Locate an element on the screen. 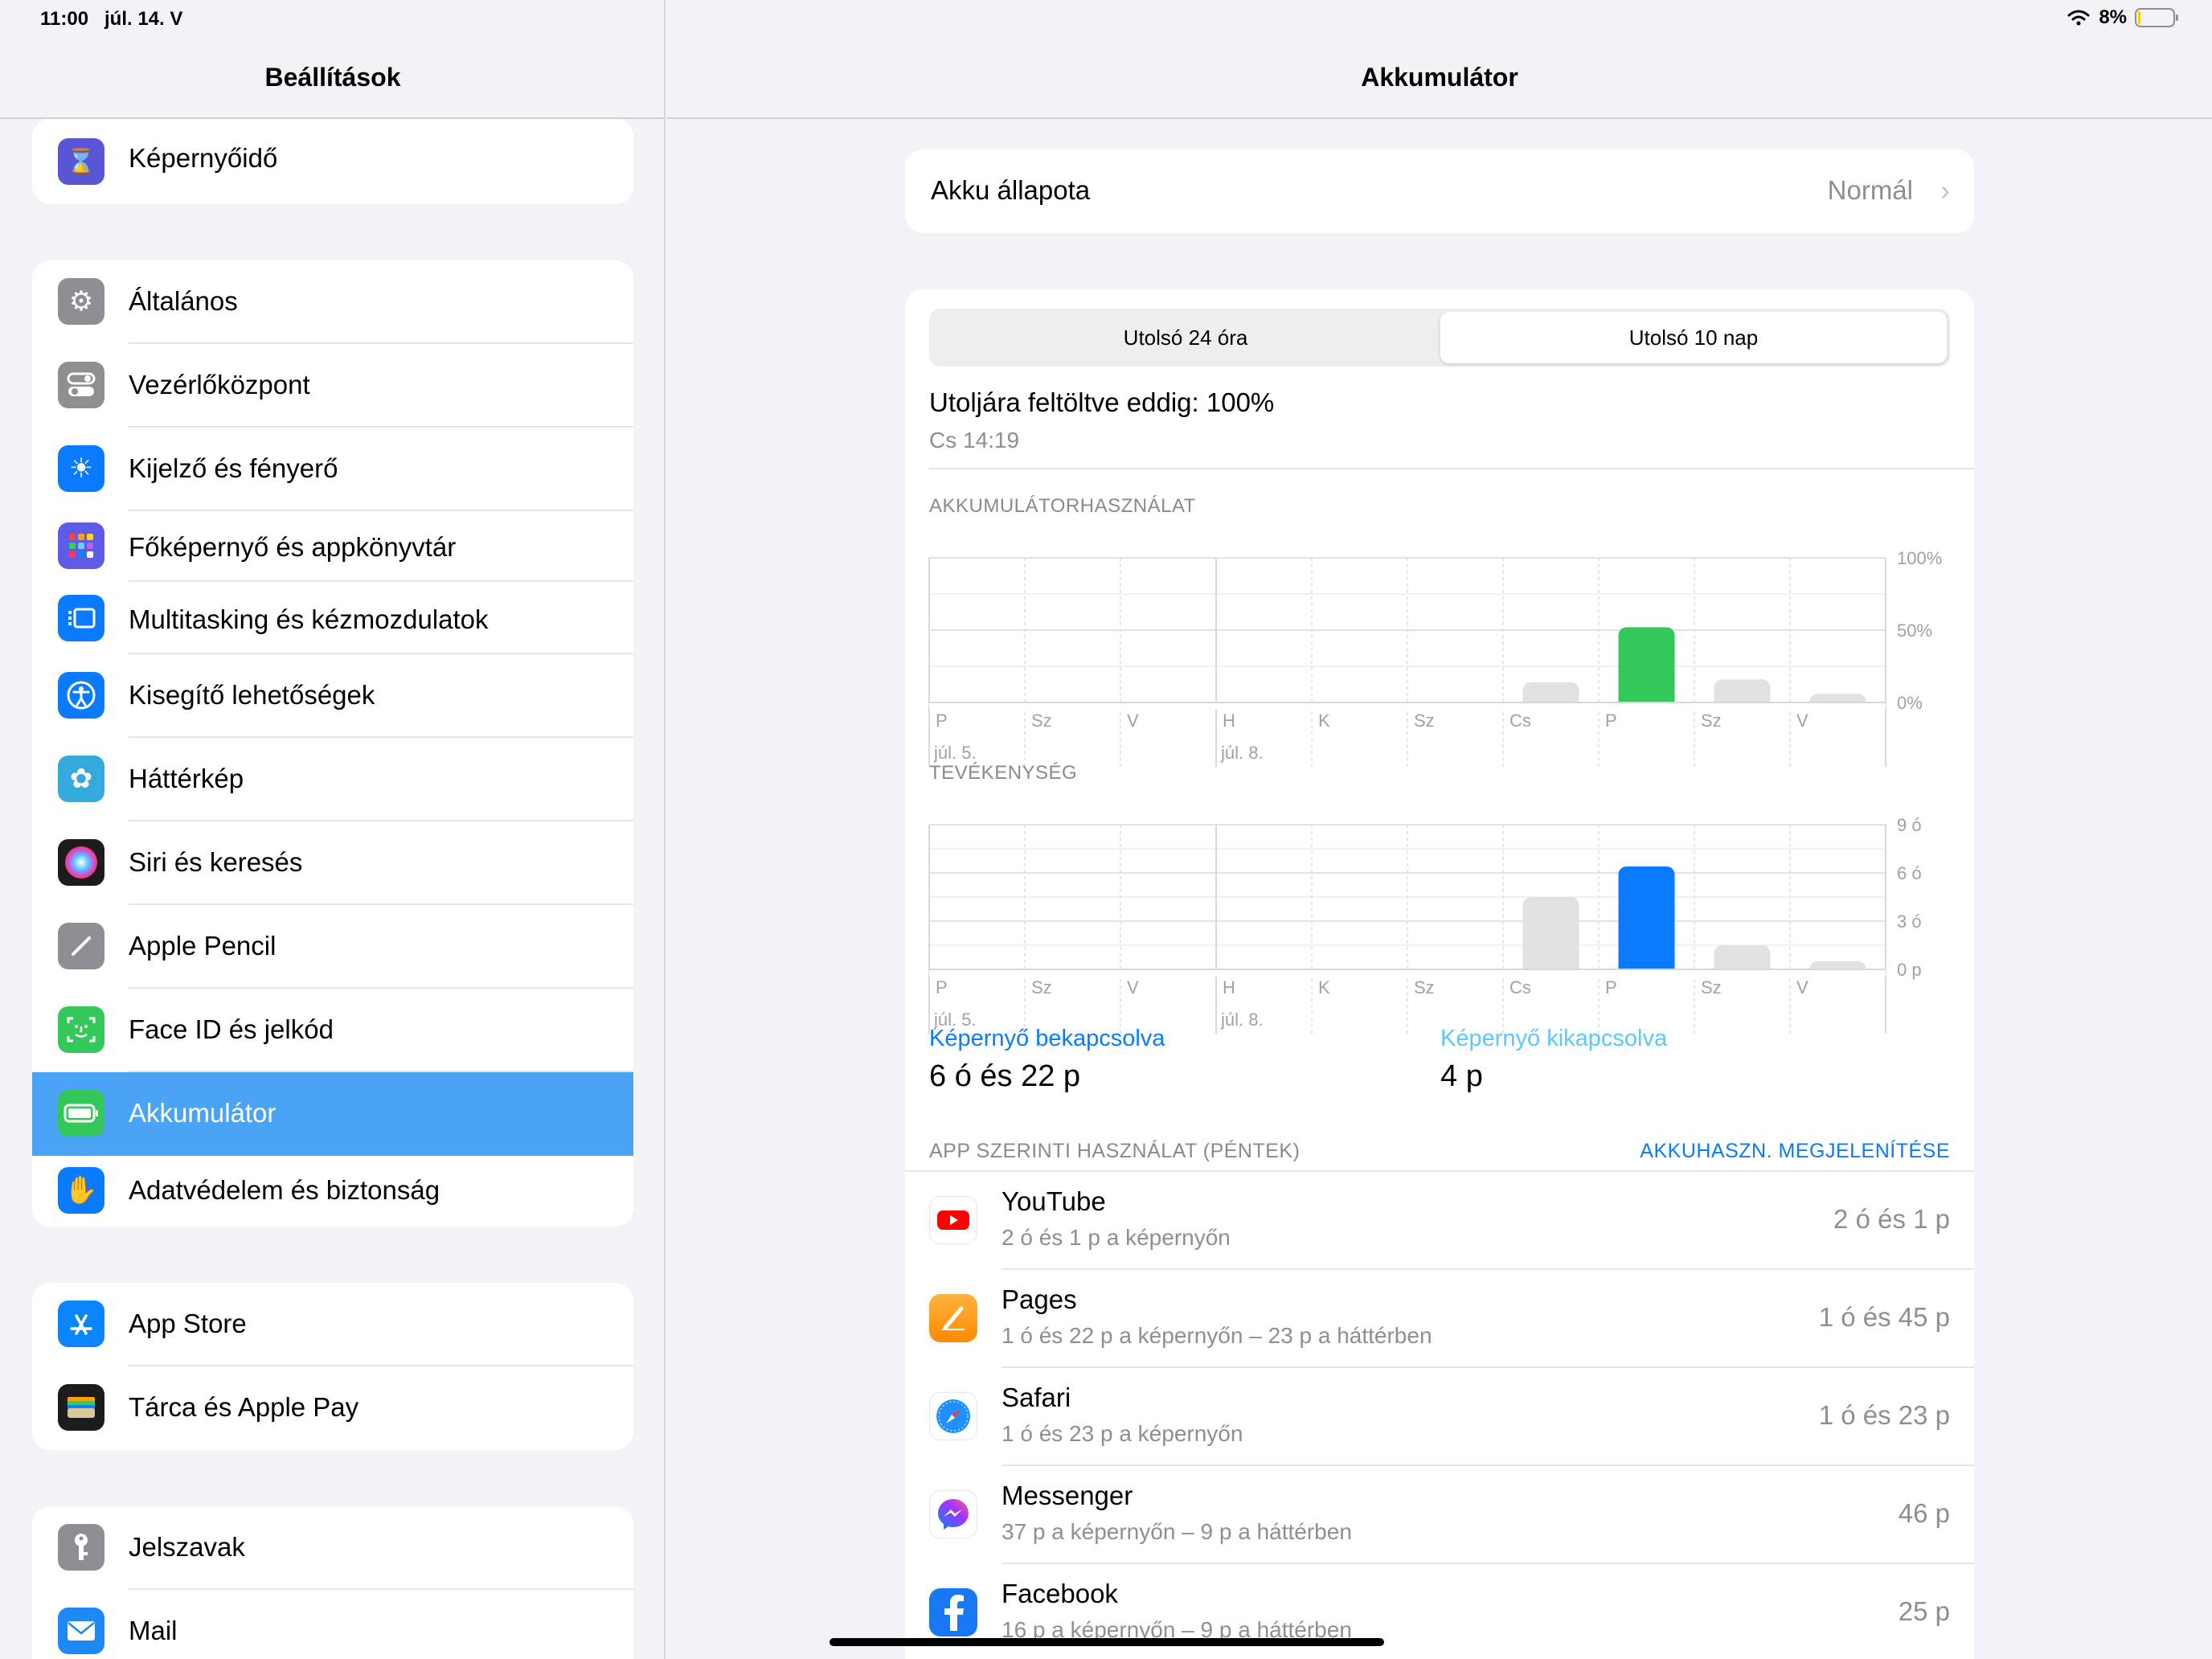 The height and width of the screenshot is (1659, 2212). sidebar-item-home-screen: Főképernyő és appkönyvtár is located at coordinates (332, 546).